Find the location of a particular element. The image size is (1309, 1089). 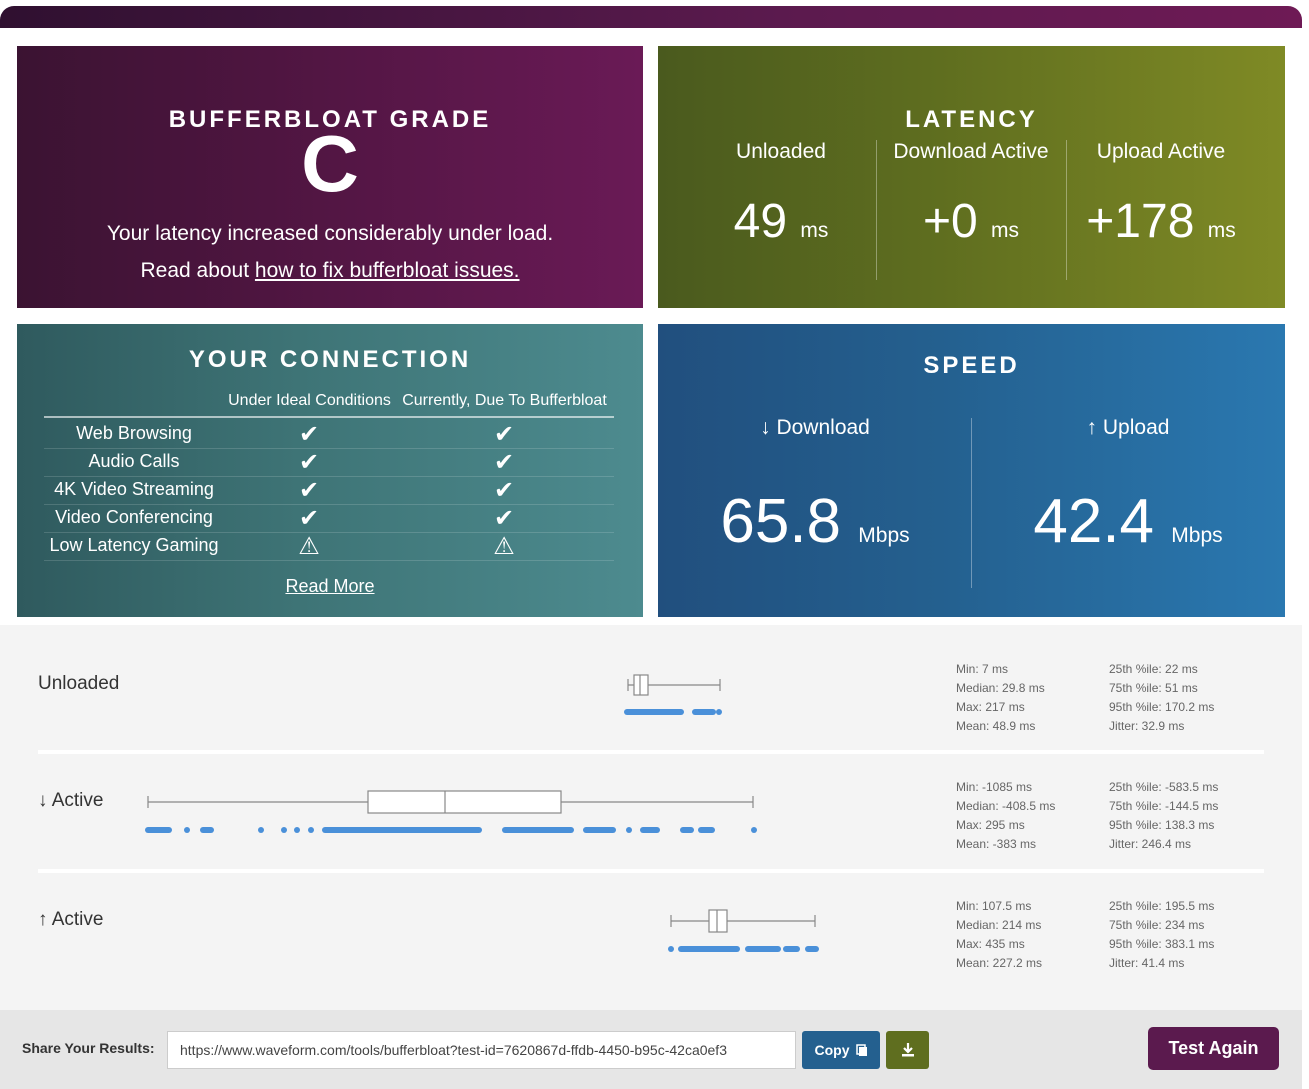

dots-download is located at coordinates (451, 830).